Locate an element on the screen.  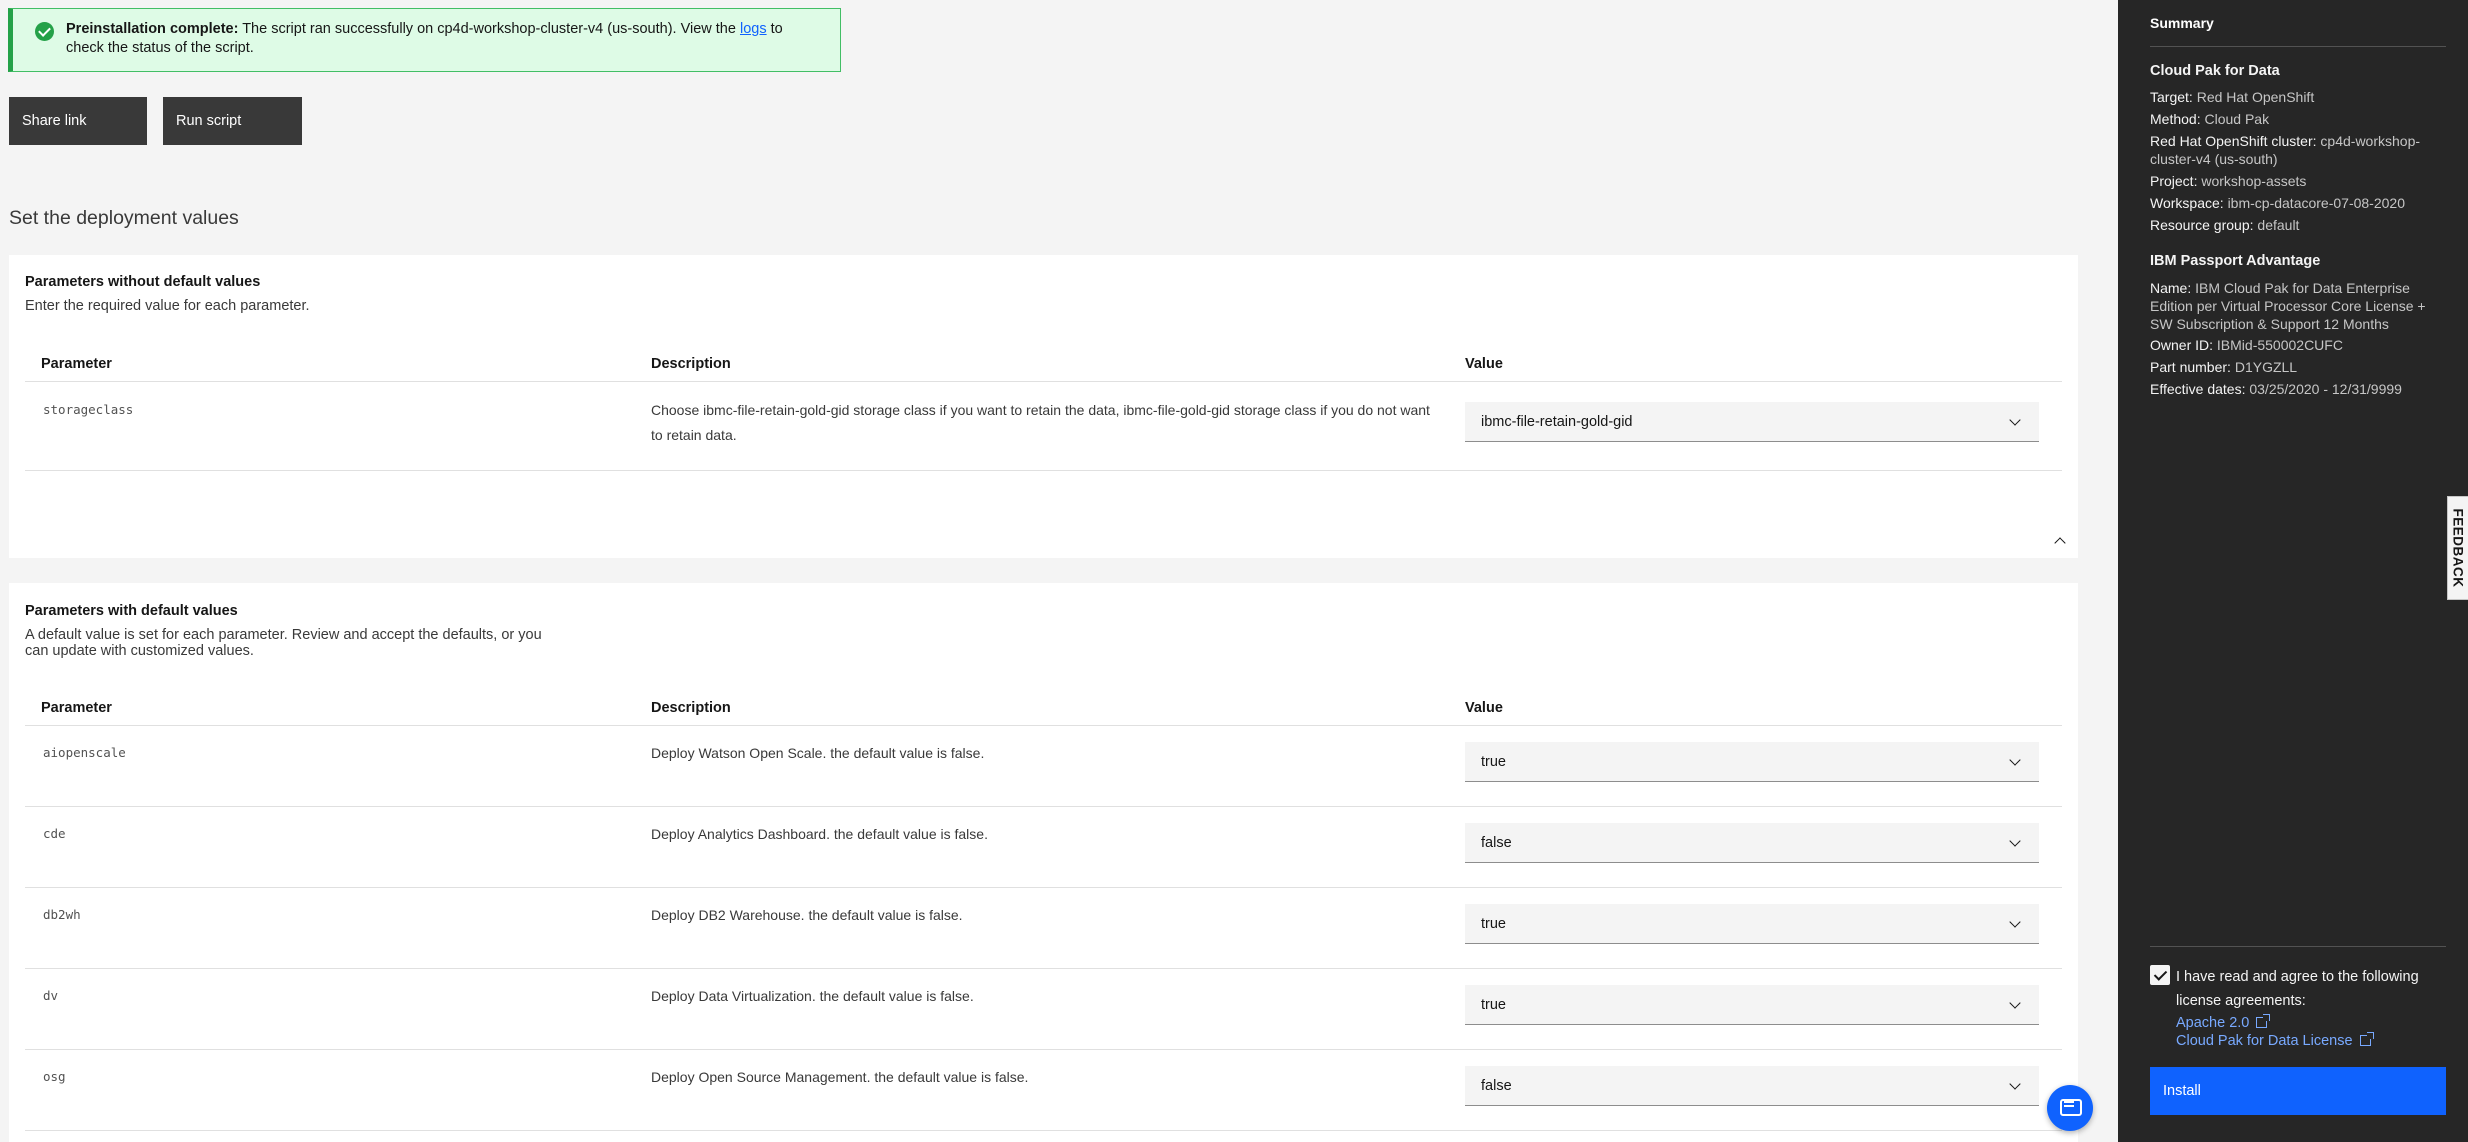
summary-owner-id: Owner ID: IBMid-550002CUFC is located at coordinates (2246, 345).